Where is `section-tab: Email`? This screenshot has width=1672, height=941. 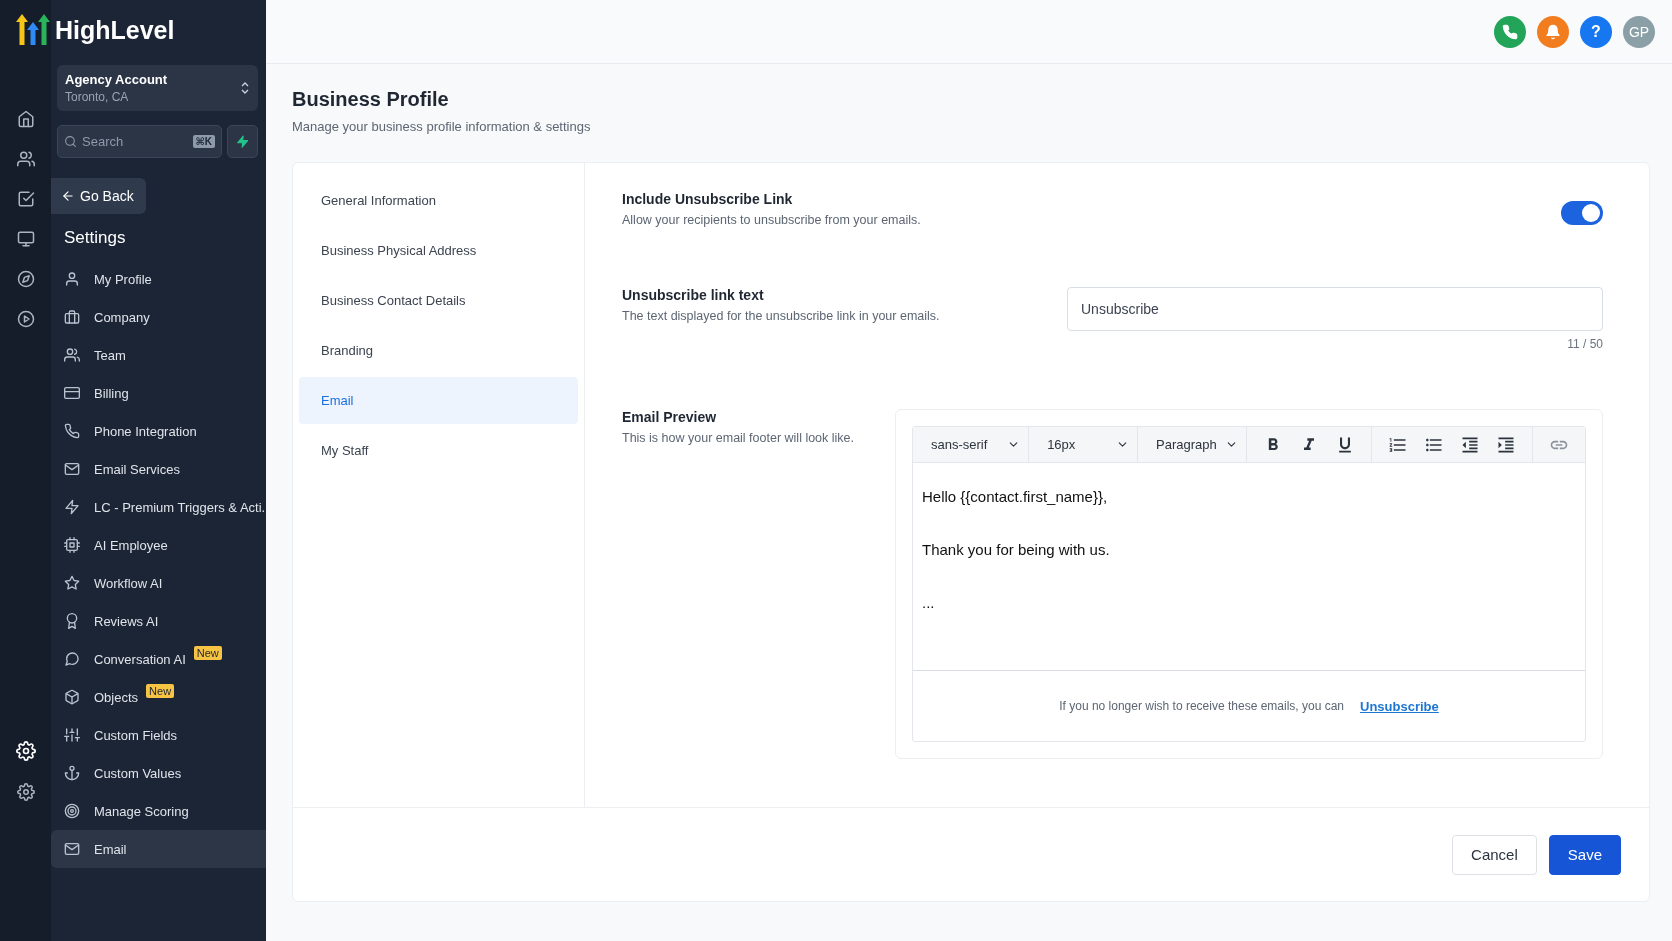 section-tab: Email is located at coordinates (438, 400).